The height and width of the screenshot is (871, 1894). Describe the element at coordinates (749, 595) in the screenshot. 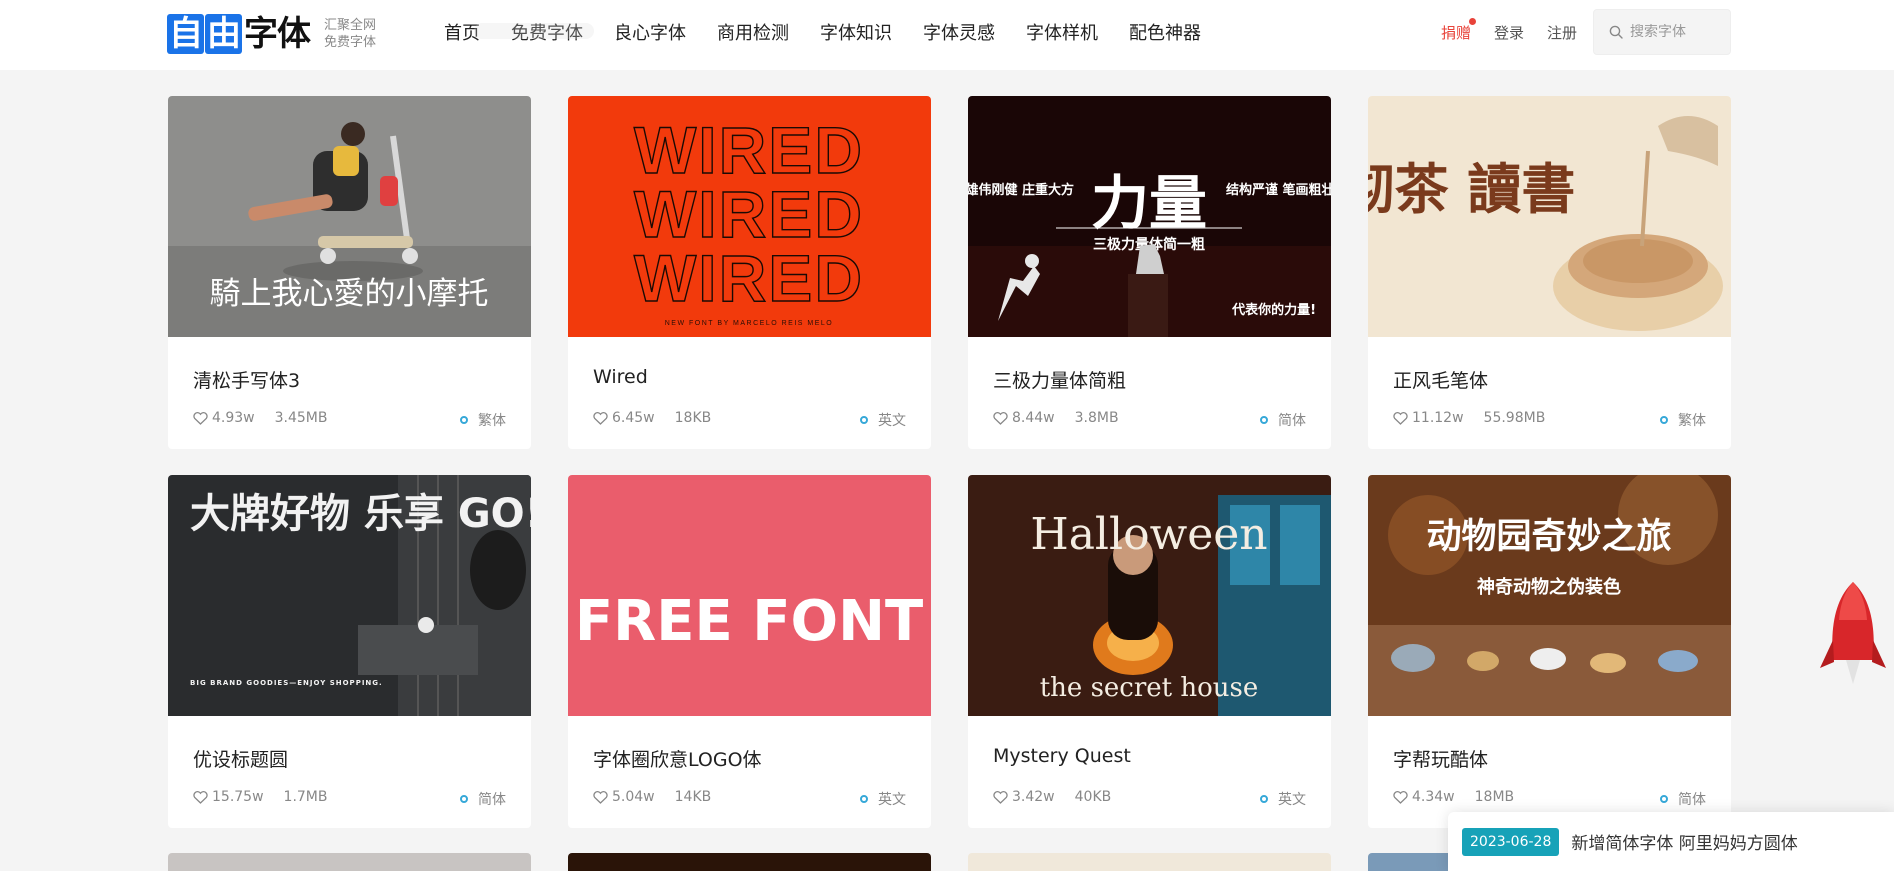

I see `font-preview-image: FREE FONT` at that location.